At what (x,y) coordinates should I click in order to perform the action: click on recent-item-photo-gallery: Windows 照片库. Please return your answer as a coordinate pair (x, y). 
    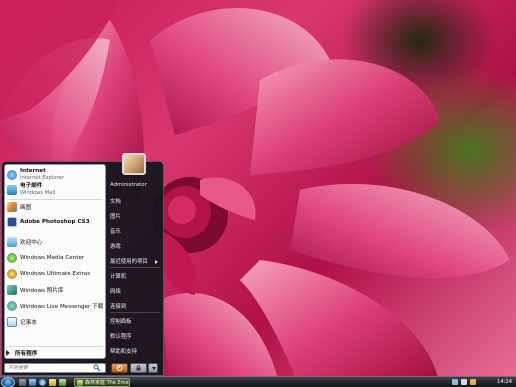
    Looking at the image, I should click on (56, 290).